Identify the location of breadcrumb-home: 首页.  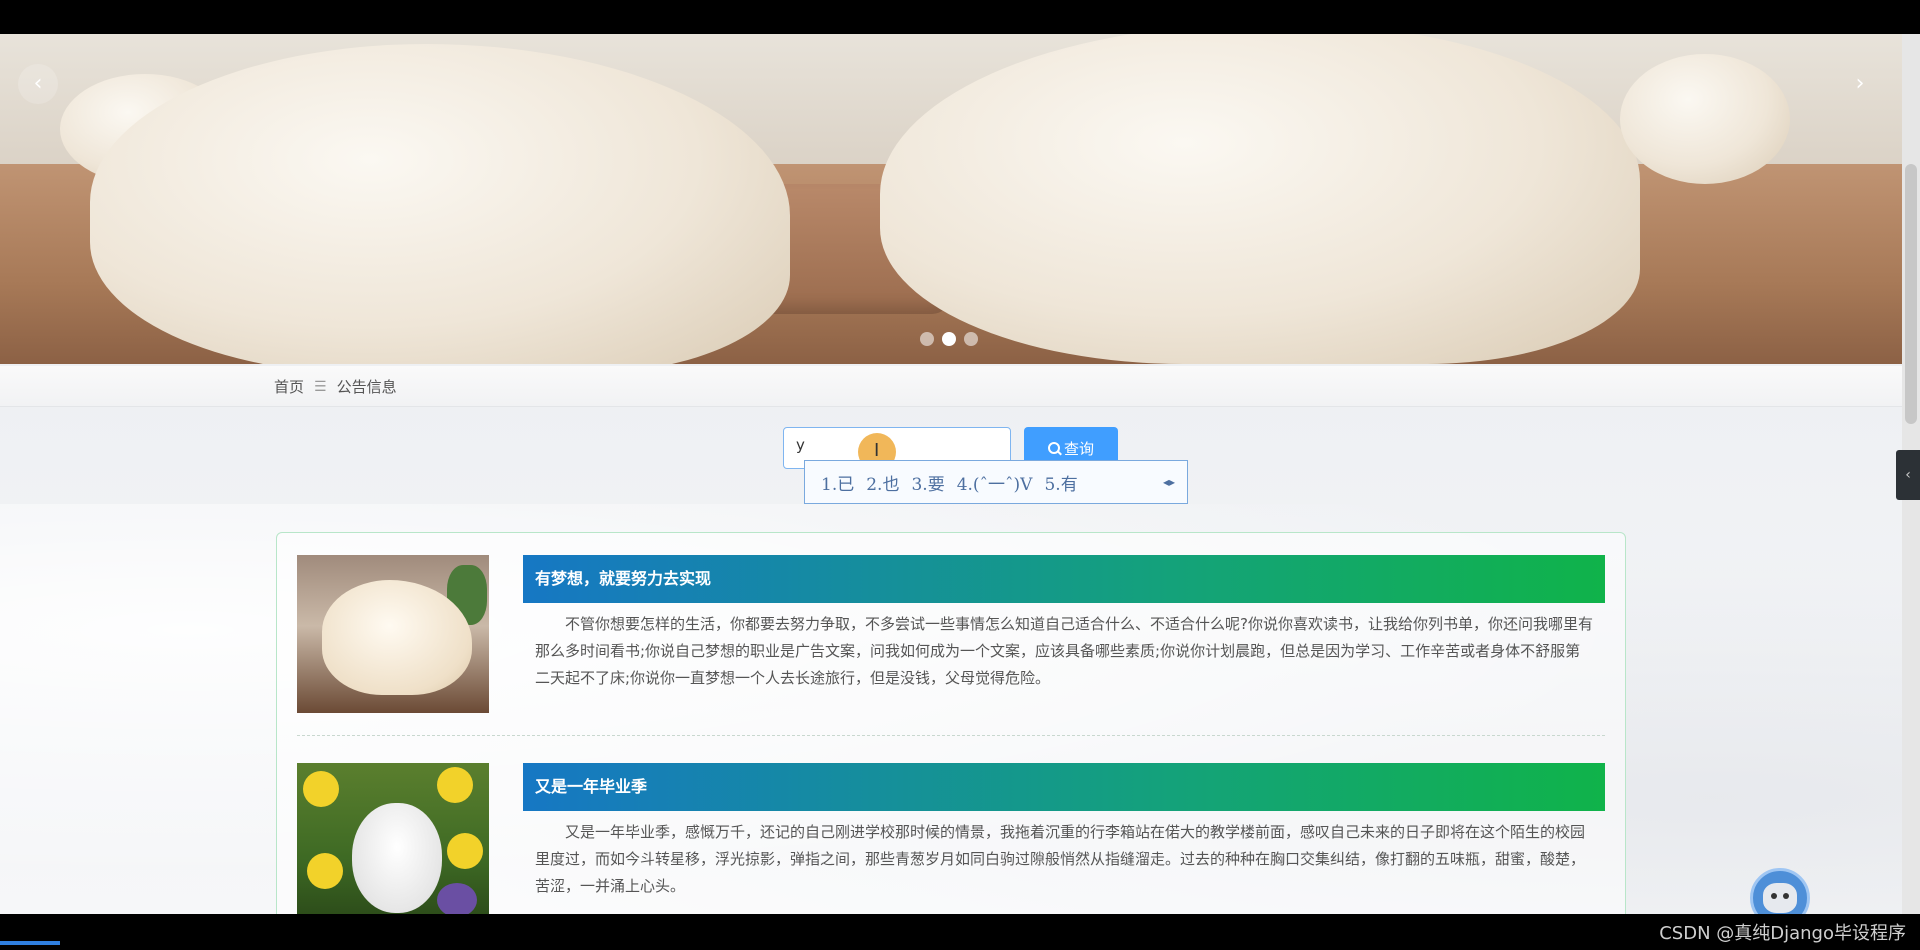
(289, 386).